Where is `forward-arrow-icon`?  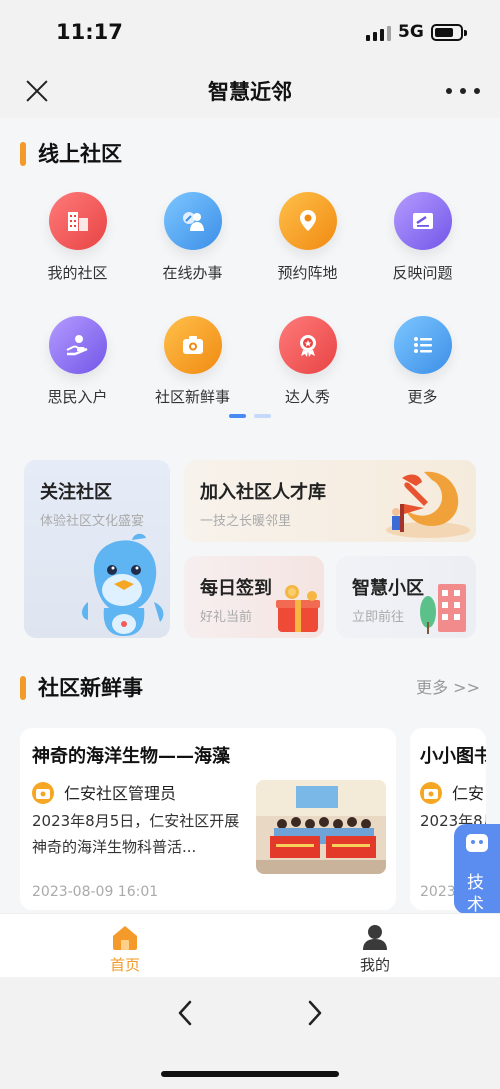
forward-arrow-icon is located at coordinates (315, 1013).